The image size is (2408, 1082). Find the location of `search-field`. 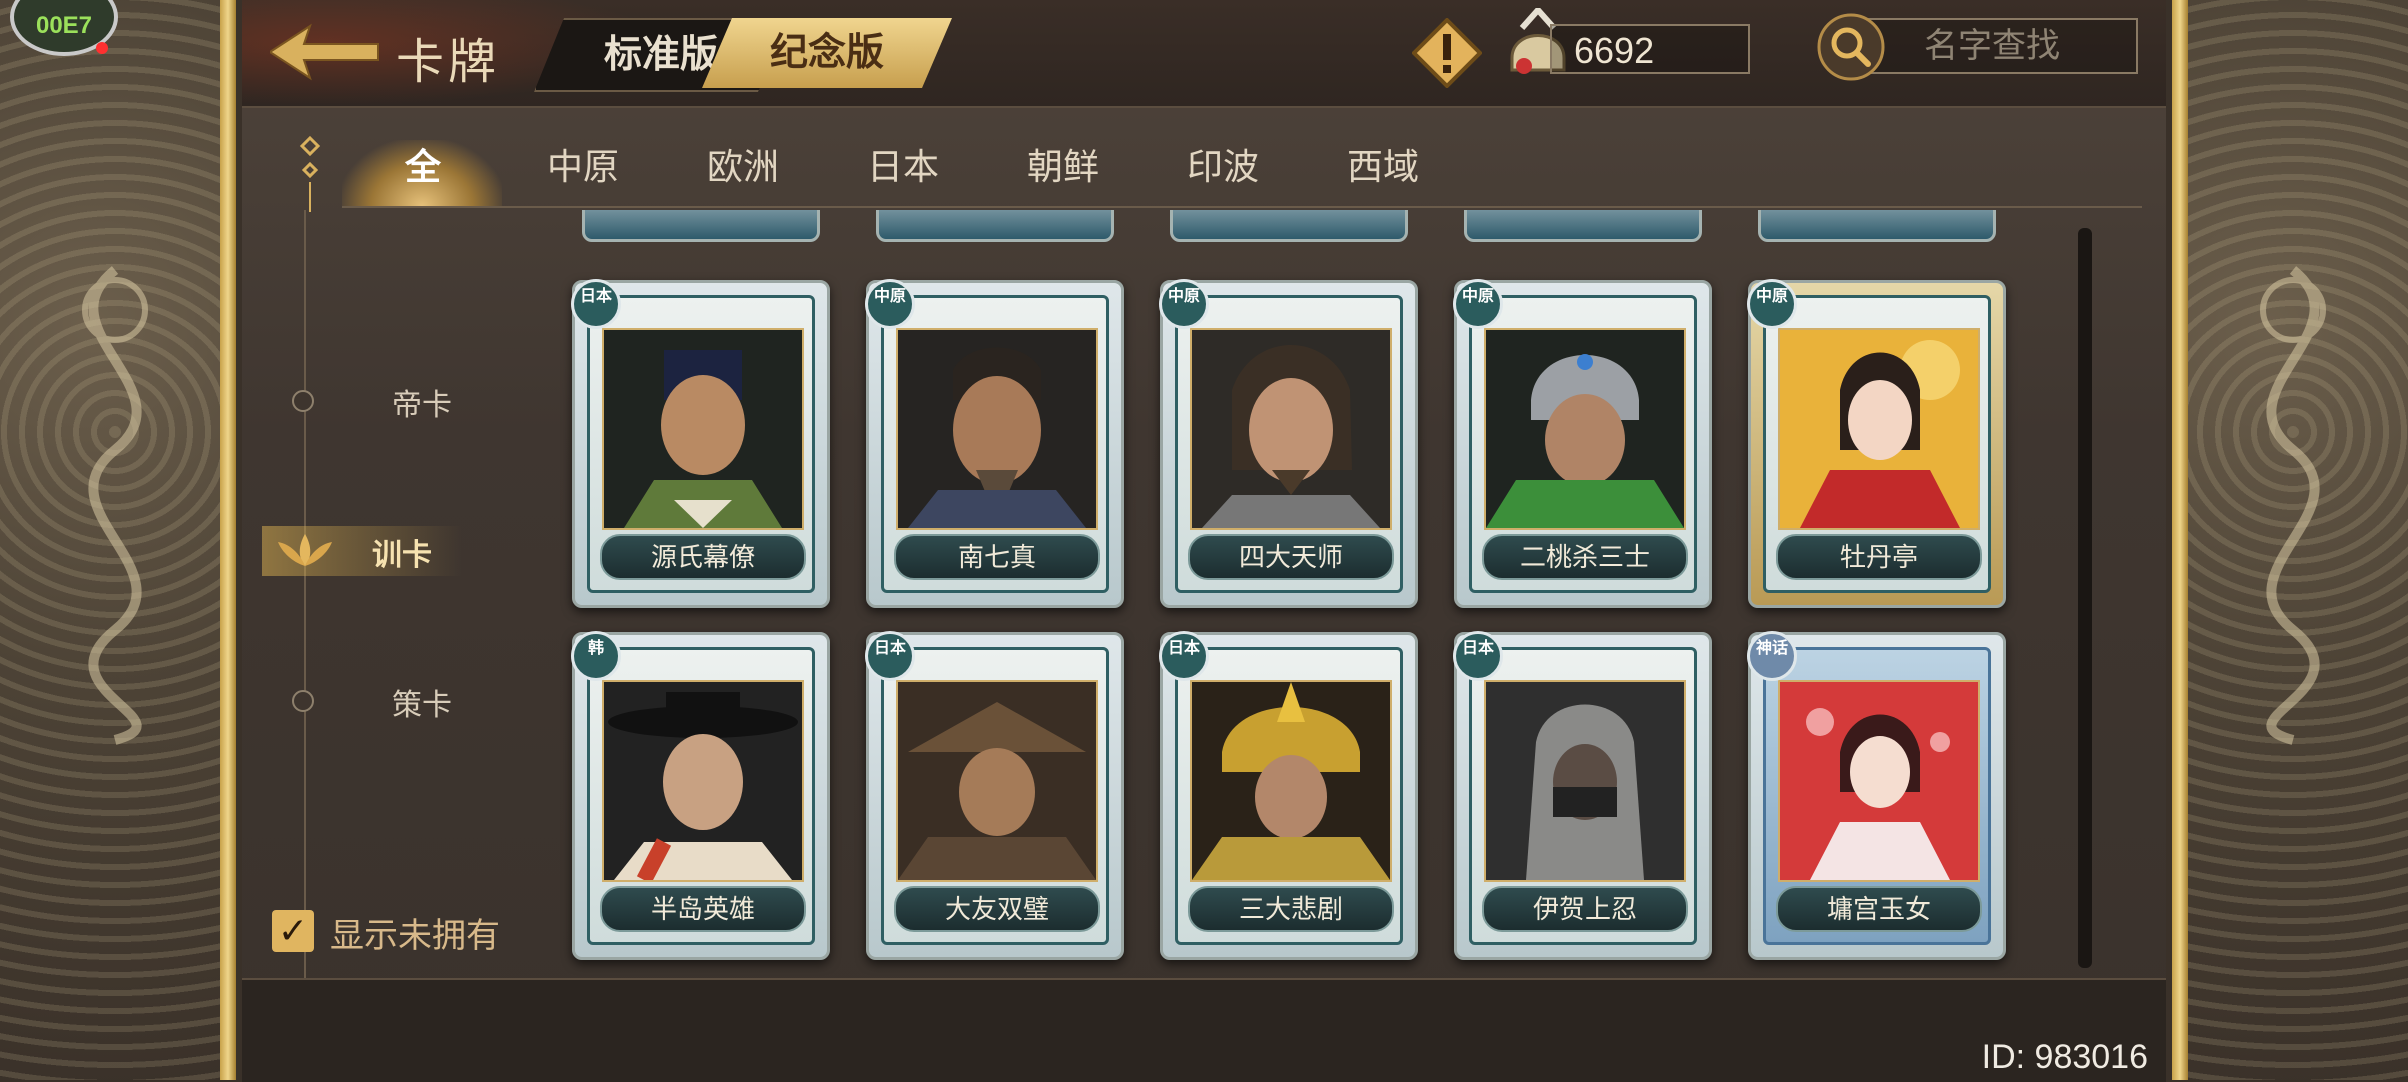

search-field is located at coordinates (2000, 46).